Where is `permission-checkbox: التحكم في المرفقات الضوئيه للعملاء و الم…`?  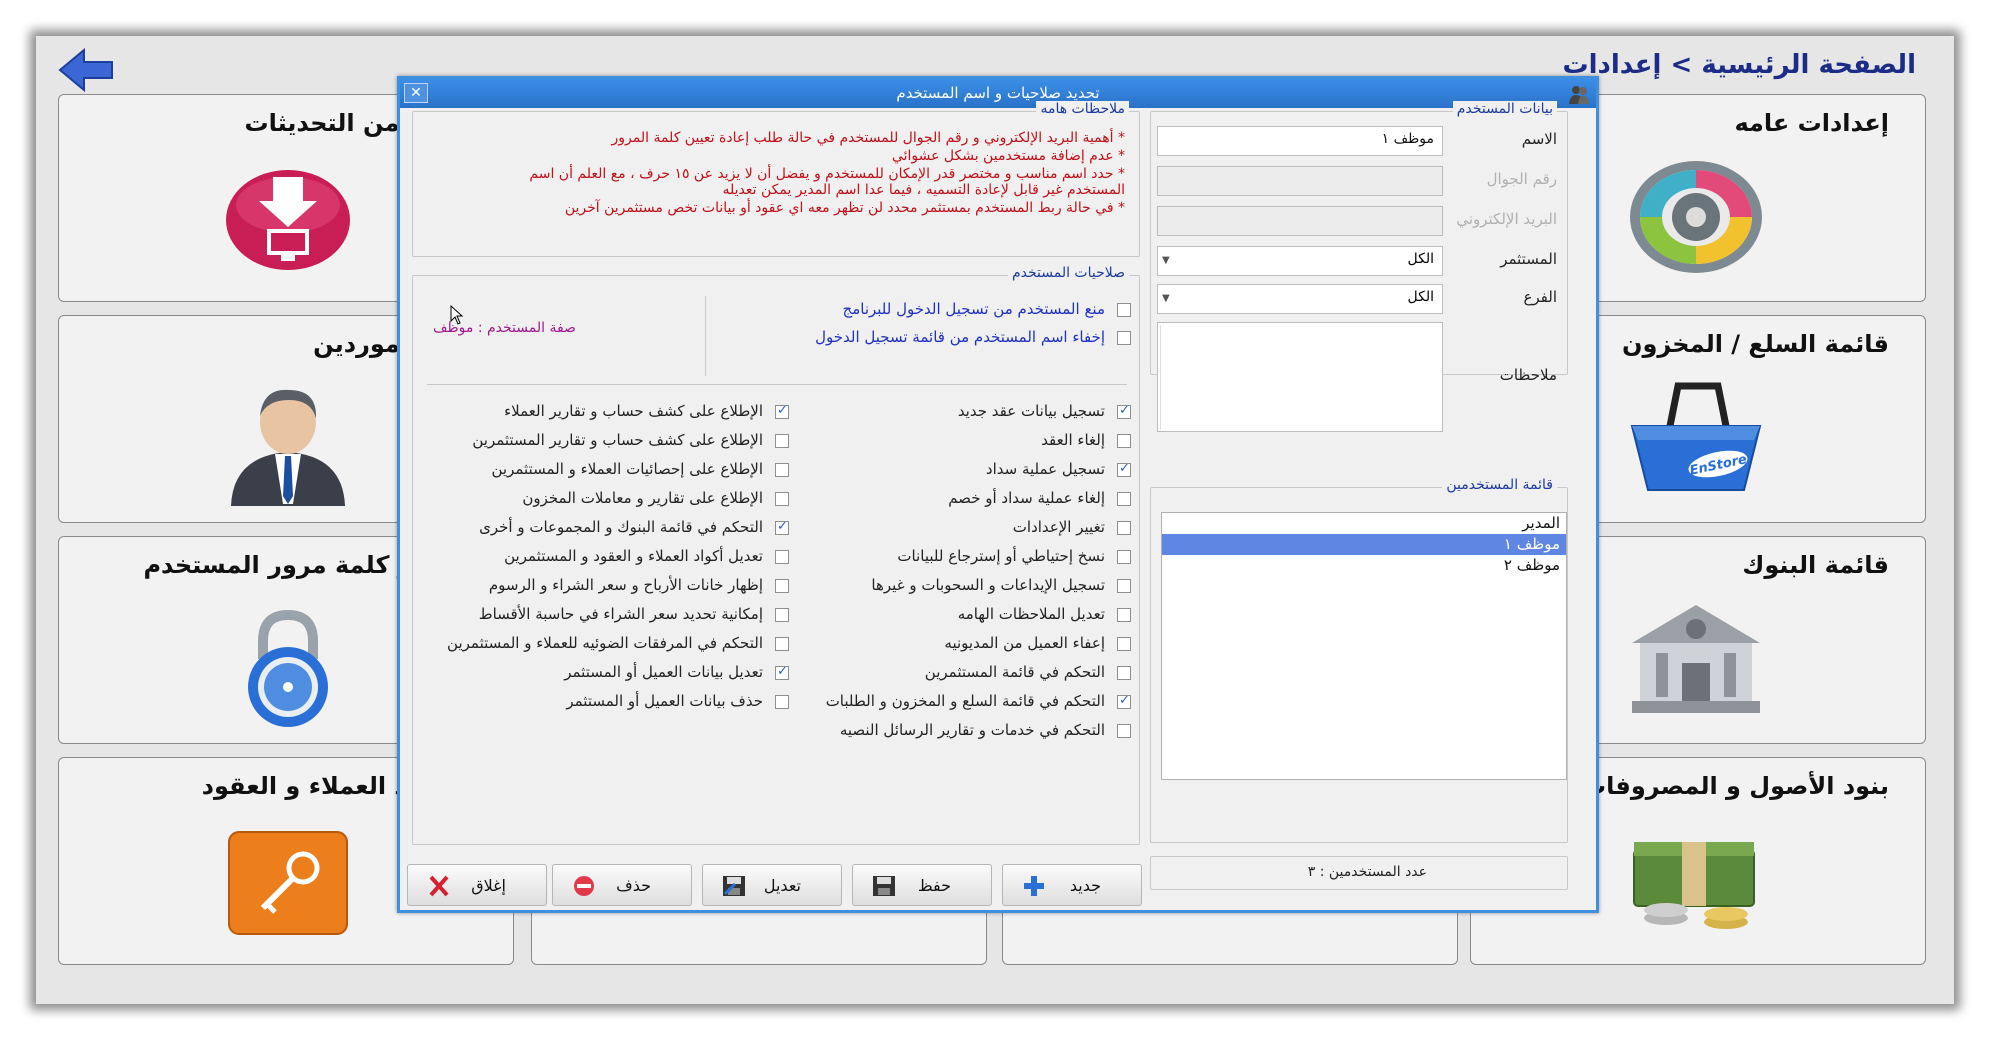 permission-checkbox: التحكم في المرفقات الضوئيه للعملاء و الم… is located at coordinates (618, 645).